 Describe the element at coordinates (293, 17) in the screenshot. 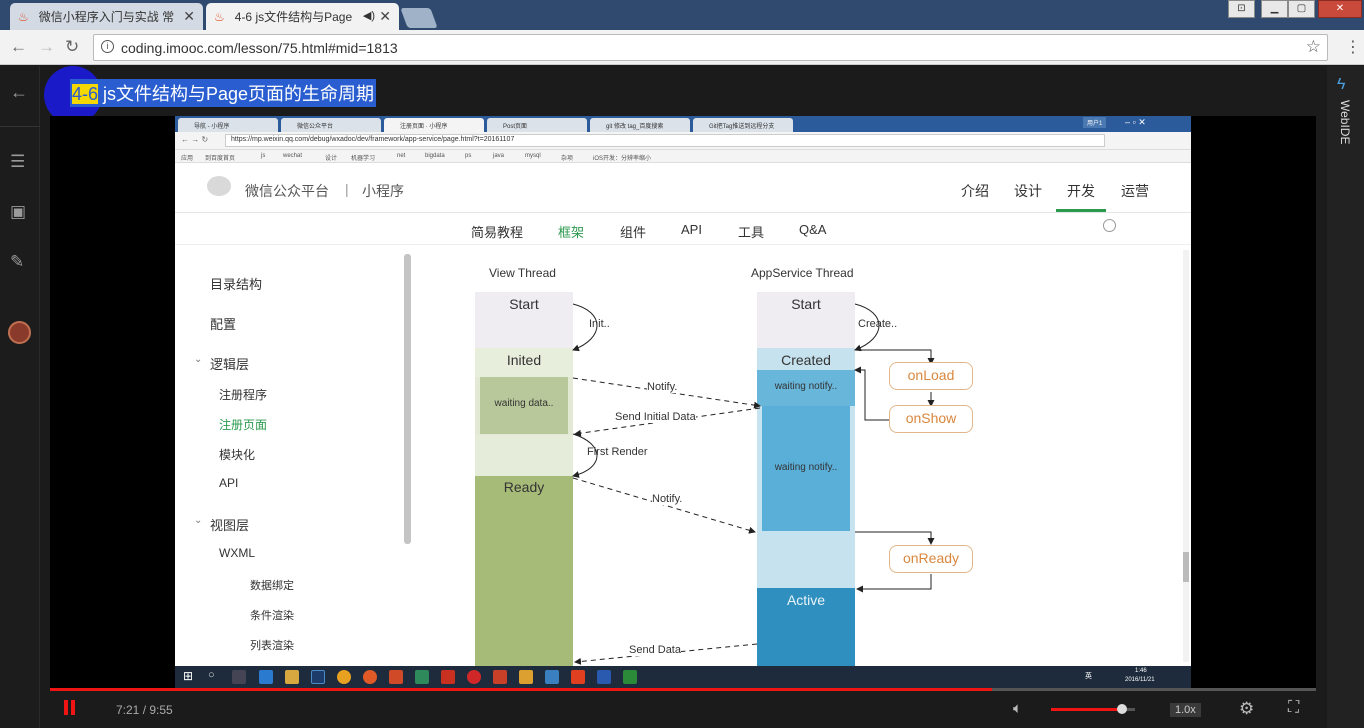

I see `tab-label: 4-6 js文件结构与Page` at that location.